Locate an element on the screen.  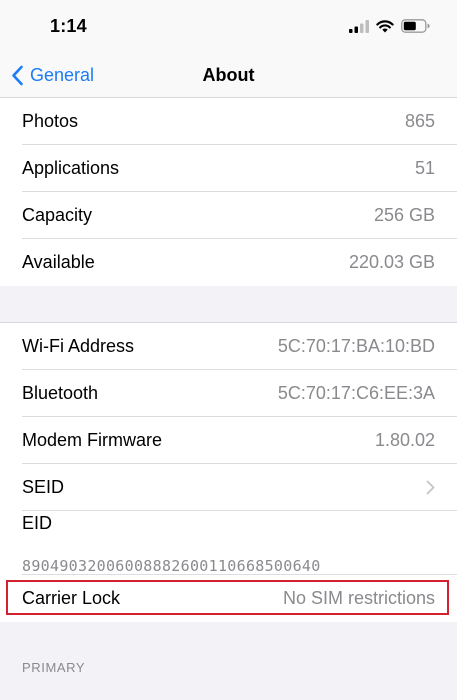
chevron-right-icon is located at coordinates (430, 487).